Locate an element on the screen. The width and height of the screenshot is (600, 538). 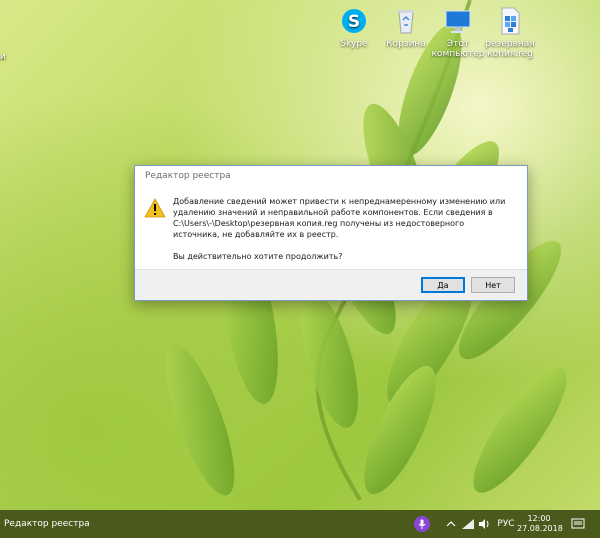
desktop-icon-label: резервная копия.reg is located at coordinates (510, 49).